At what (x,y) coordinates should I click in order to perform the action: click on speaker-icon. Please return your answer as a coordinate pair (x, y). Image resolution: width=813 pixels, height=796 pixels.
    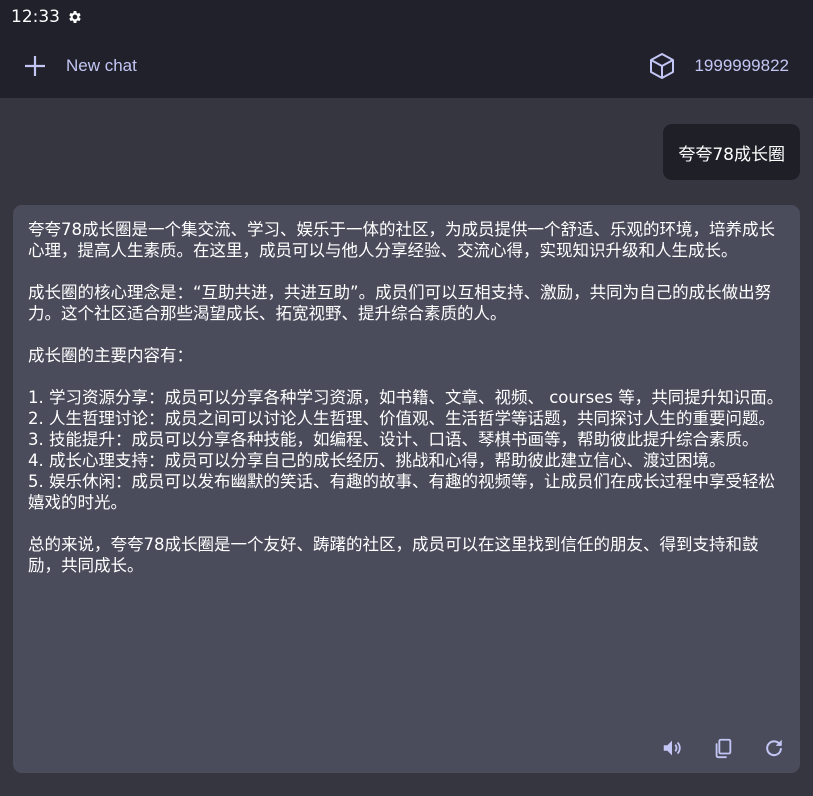
    Looking at the image, I should click on (672, 748).